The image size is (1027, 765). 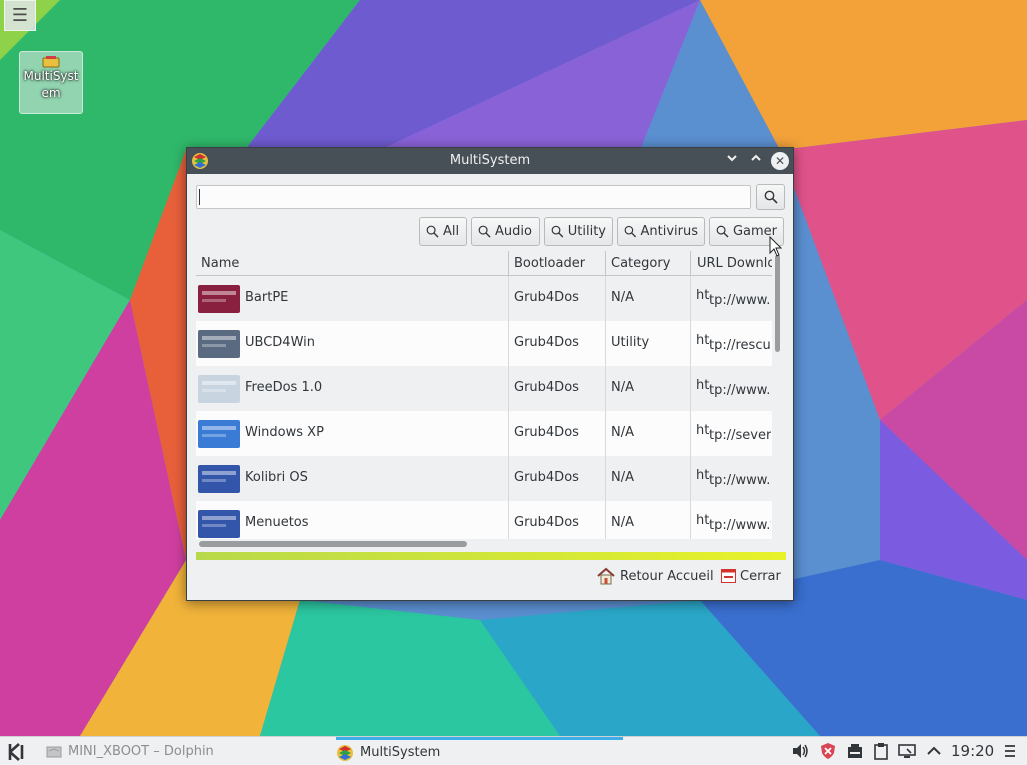 What do you see at coordinates (490, 161) in the screenshot?
I see `window-titlebar: MultiSystem ✕` at bounding box center [490, 161].